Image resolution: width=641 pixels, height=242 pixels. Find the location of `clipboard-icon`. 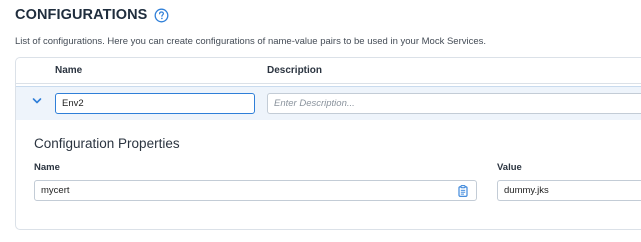

clipboard-icon is located at coordinates (463, 191).